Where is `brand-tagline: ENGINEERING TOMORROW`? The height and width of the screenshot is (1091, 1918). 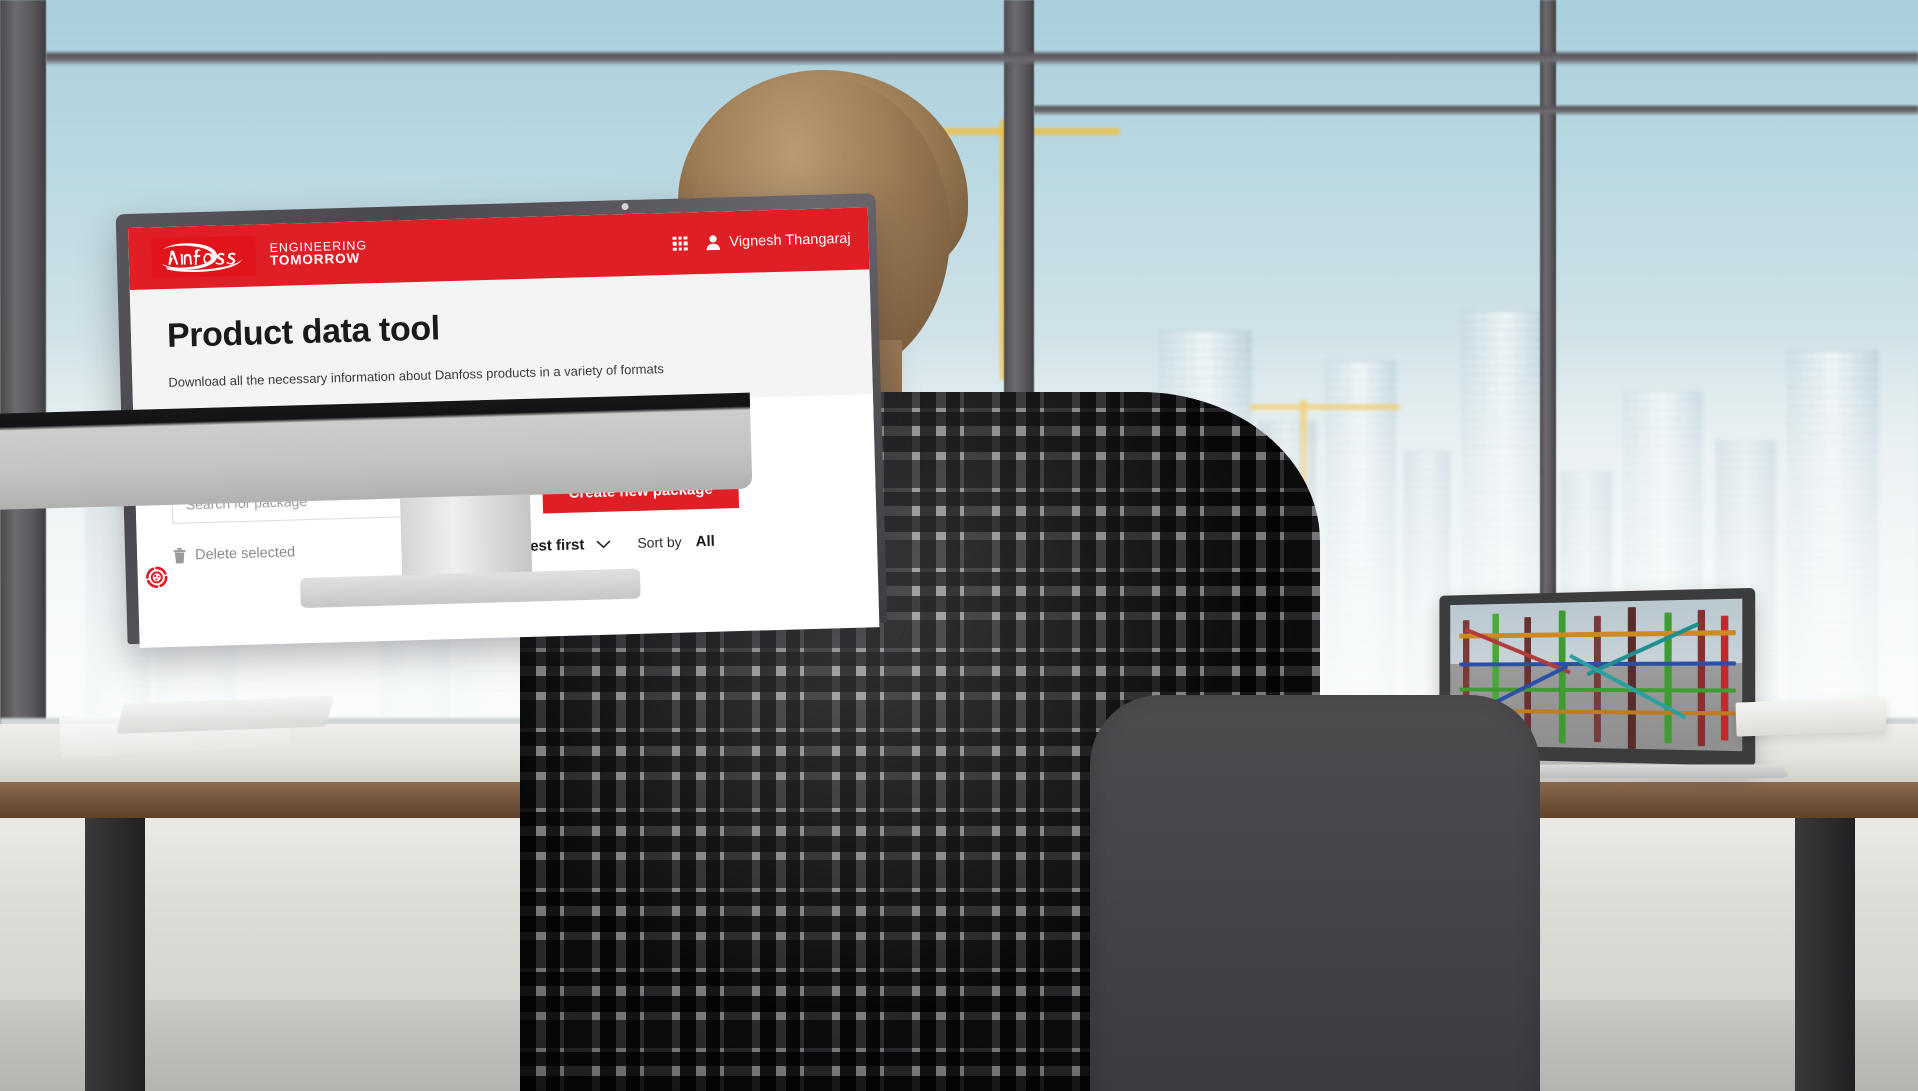
brand-tagline: ENGINEERING TOMORROW is located at coordinates (318, 253).